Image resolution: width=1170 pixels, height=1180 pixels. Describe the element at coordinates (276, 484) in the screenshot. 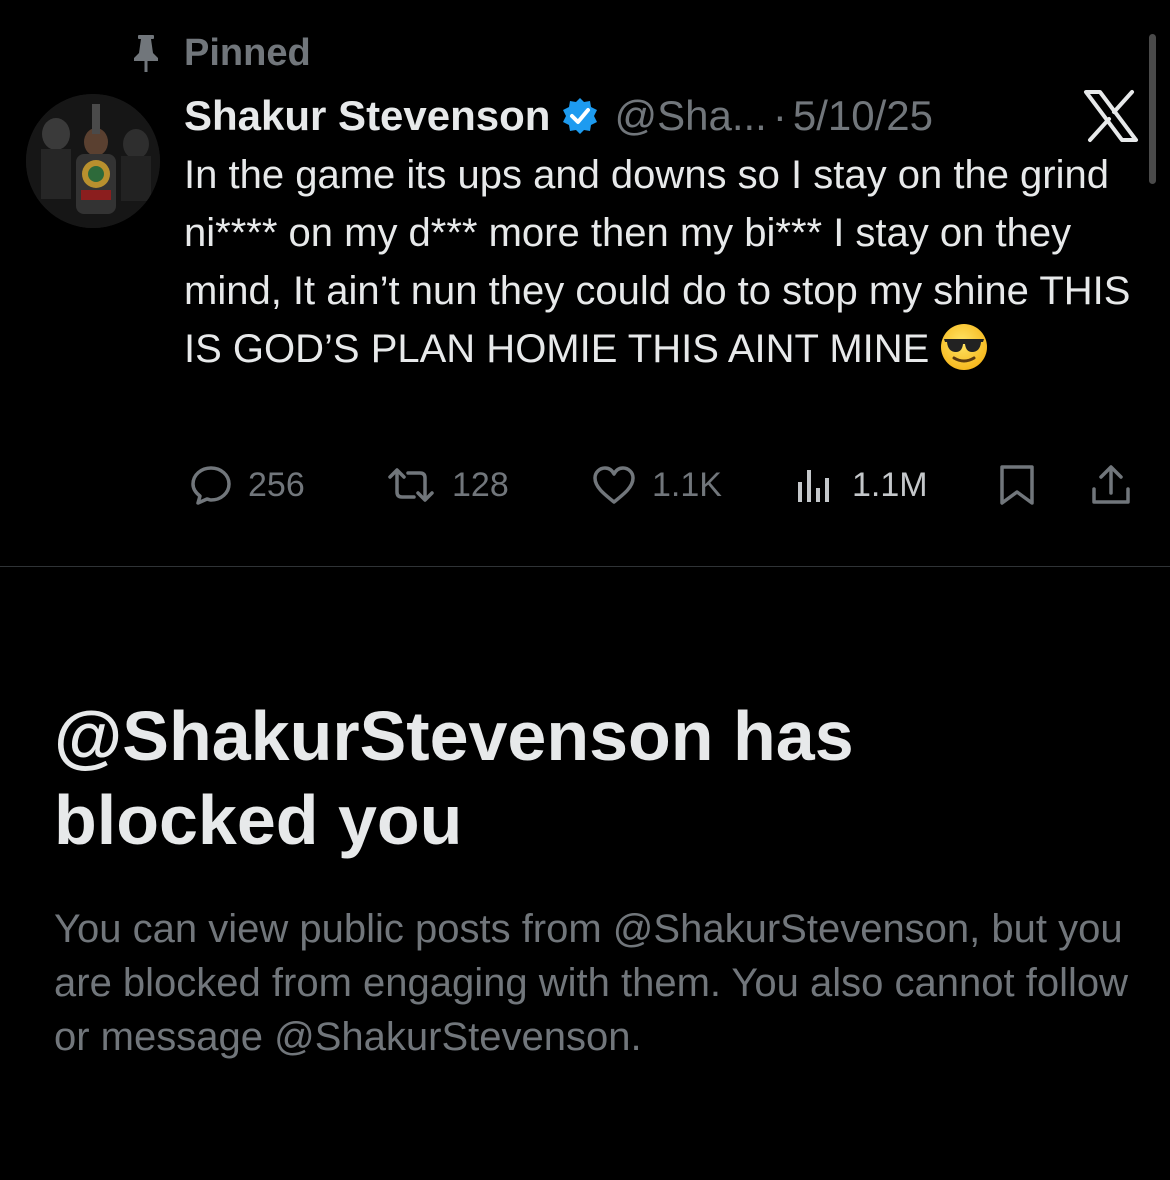

I see `reply-count: 256` at that location.